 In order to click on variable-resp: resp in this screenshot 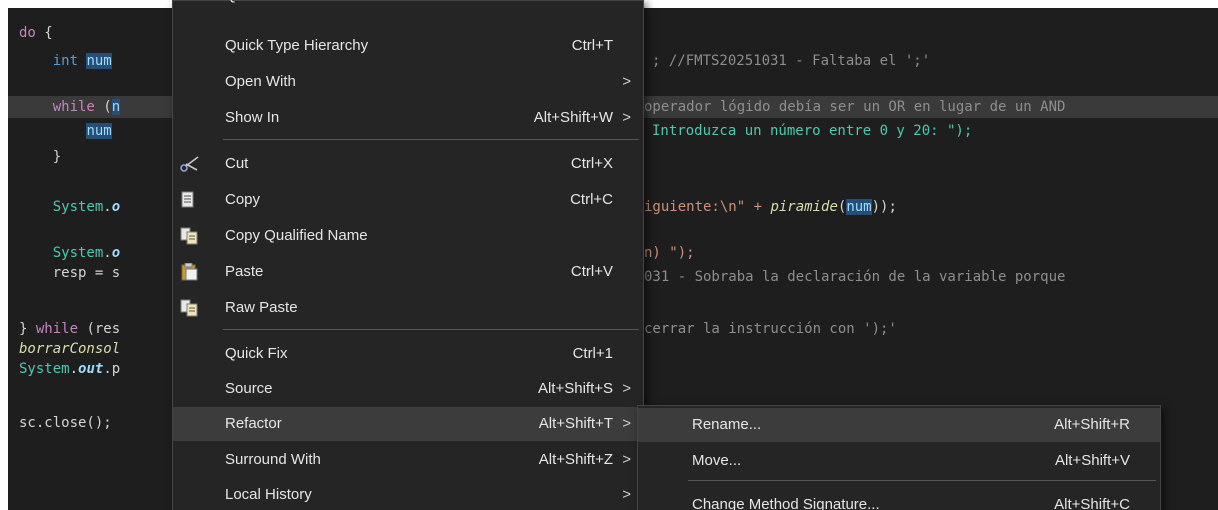, I will do `click(69, 273)`.